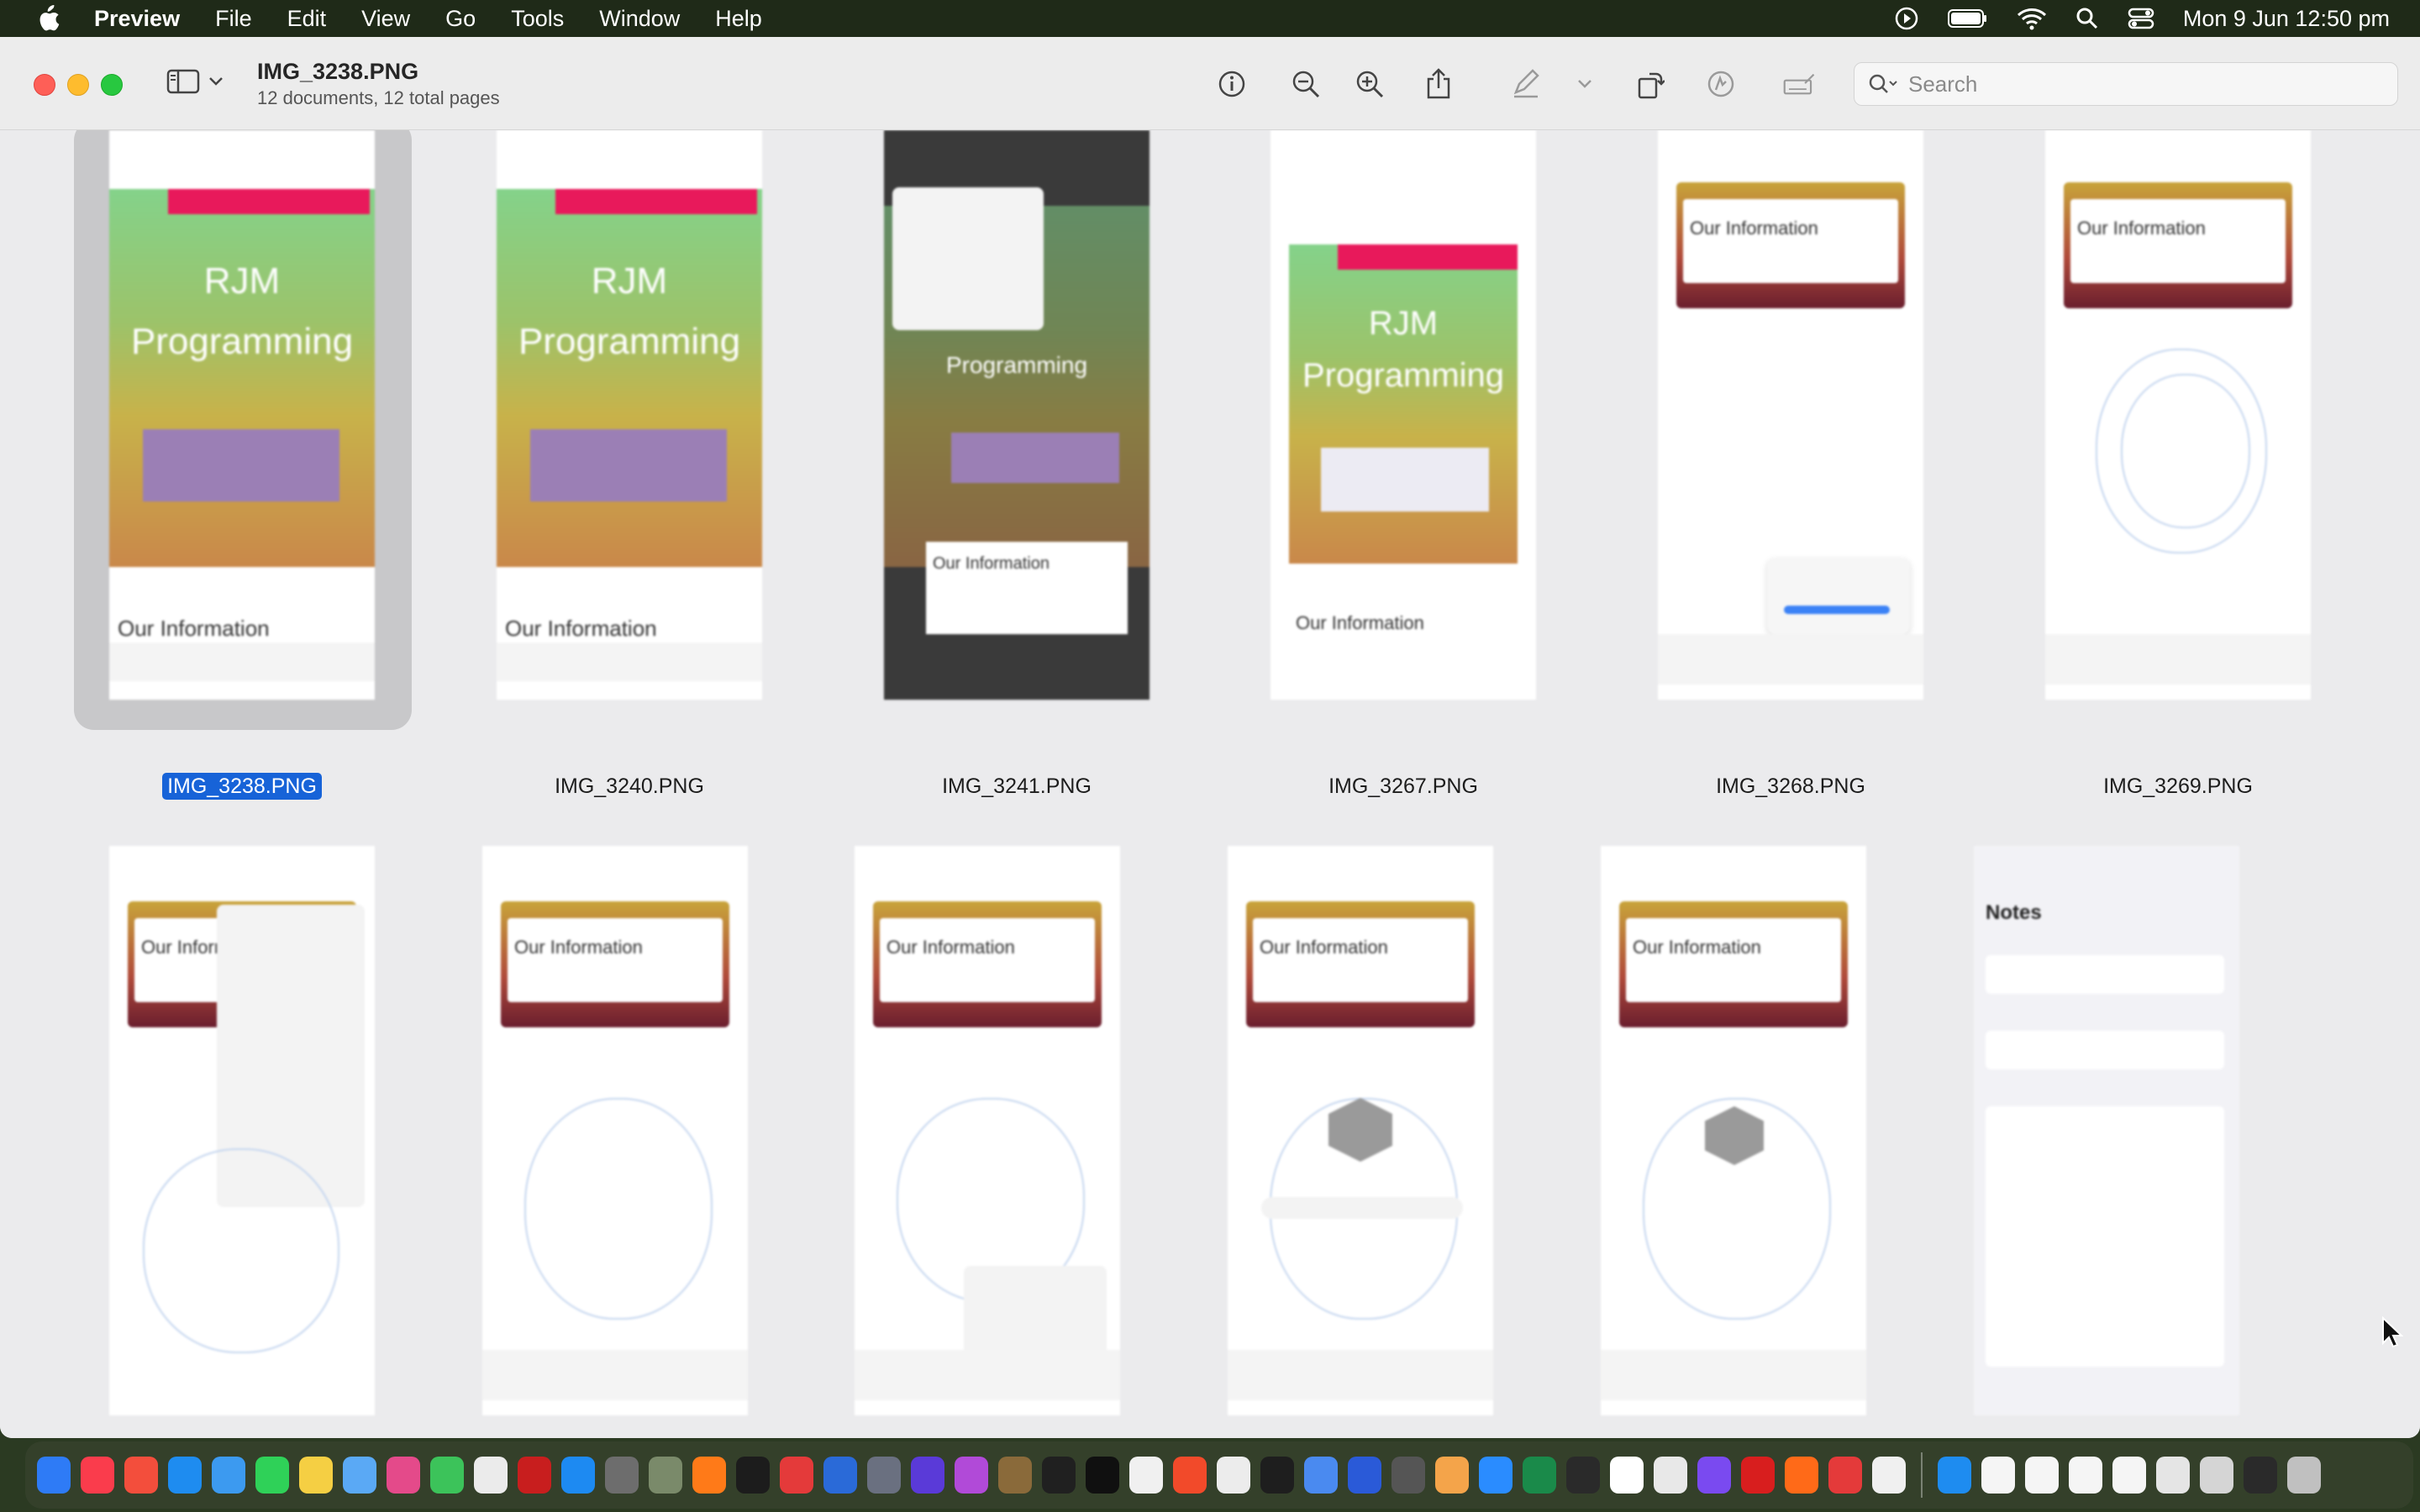 This screenshot has height=1512, width=2420. Describe the element at coordinates (629, 786) in the screenshot. I see `thumbnail-label: IMG_3240.PNG` at that location.